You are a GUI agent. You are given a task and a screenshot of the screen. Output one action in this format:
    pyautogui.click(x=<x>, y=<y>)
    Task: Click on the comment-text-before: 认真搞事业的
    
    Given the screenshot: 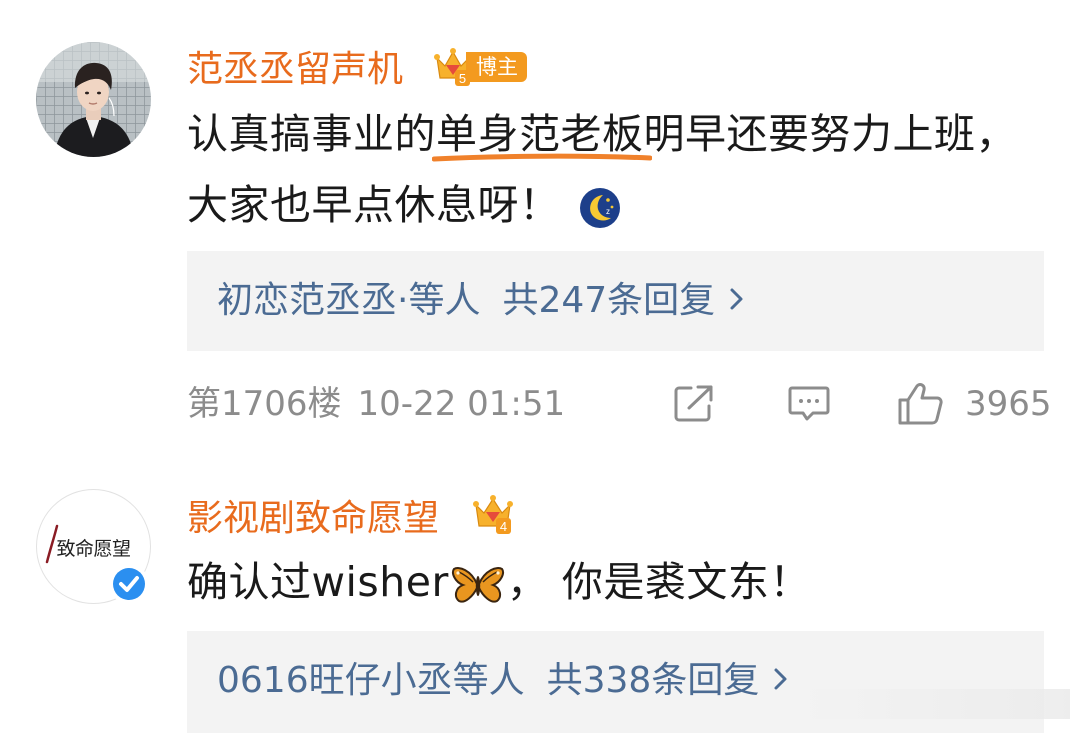 What is the action you would take?
    pyautogui.click(x=311, y=134)
    